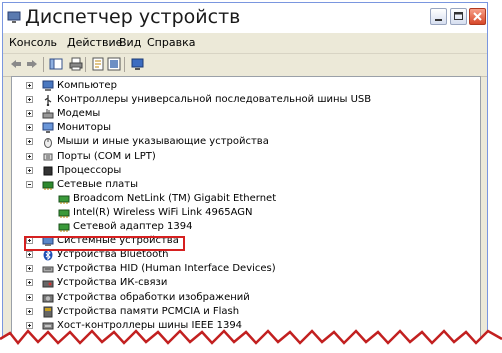 The height and width of the screenshot is (353, 502). Describe the element at coordinates (150, 325) in the screenshot. I see `tree-item-label: Хост-контроллеры шины IEEE 1394` at that location.